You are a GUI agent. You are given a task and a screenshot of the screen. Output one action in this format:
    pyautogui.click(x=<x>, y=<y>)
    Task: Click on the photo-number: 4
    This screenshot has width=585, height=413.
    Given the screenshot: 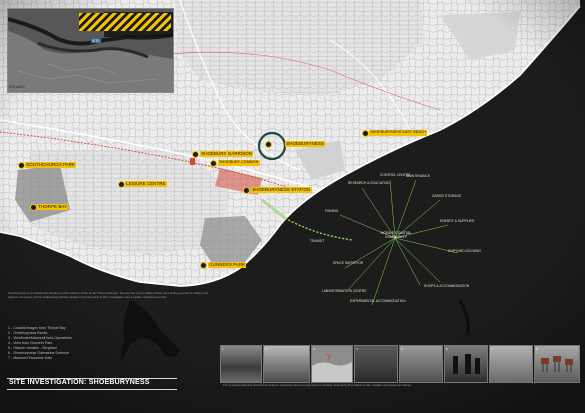 What is the action you would take?
    pyautogui.click(x=357, y=349)
    